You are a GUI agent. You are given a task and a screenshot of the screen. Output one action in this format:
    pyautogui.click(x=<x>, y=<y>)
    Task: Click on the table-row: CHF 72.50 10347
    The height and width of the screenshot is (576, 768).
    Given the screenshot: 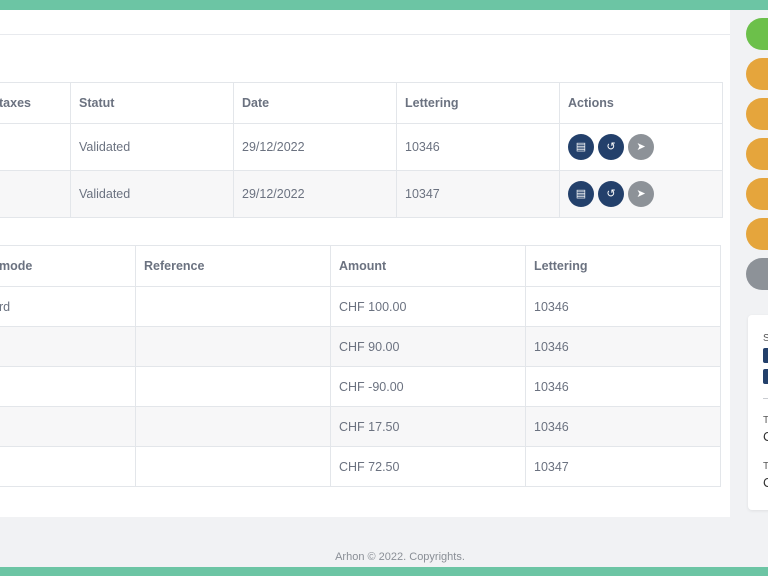 What is the action you would take?
    pyautogui.click(x=360, y=466)
    